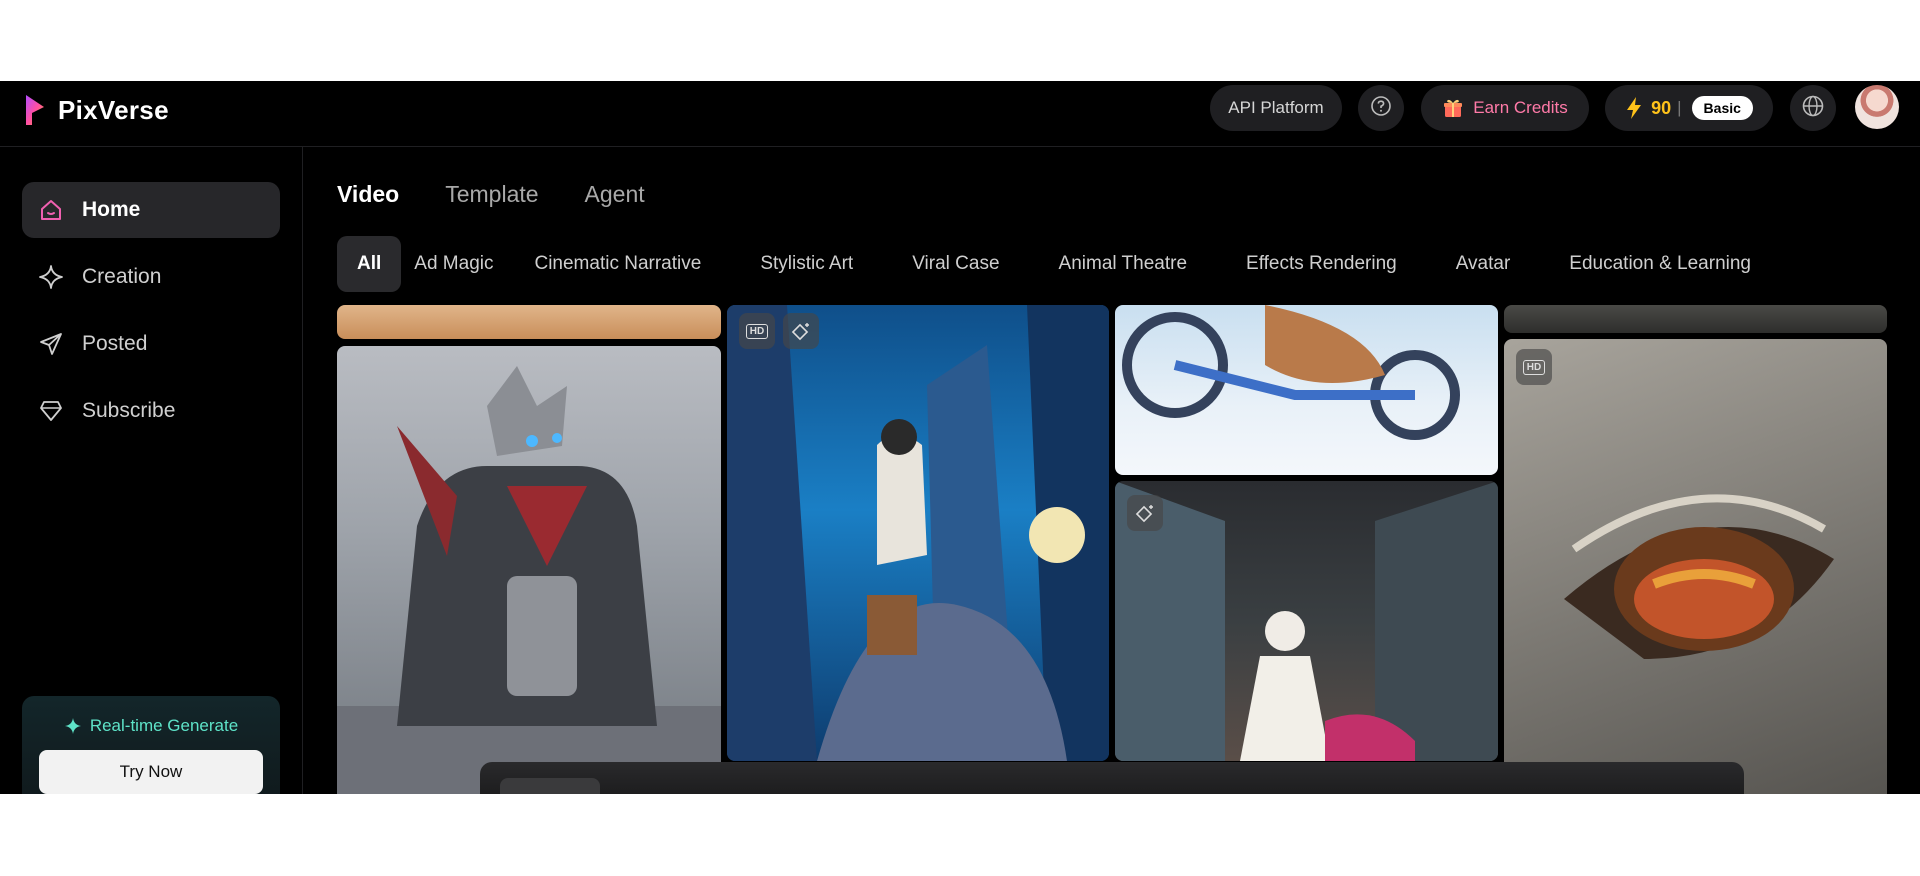 This screenshot has height=876, width=1920. I want to click on tag-icon, so click(51, 411).